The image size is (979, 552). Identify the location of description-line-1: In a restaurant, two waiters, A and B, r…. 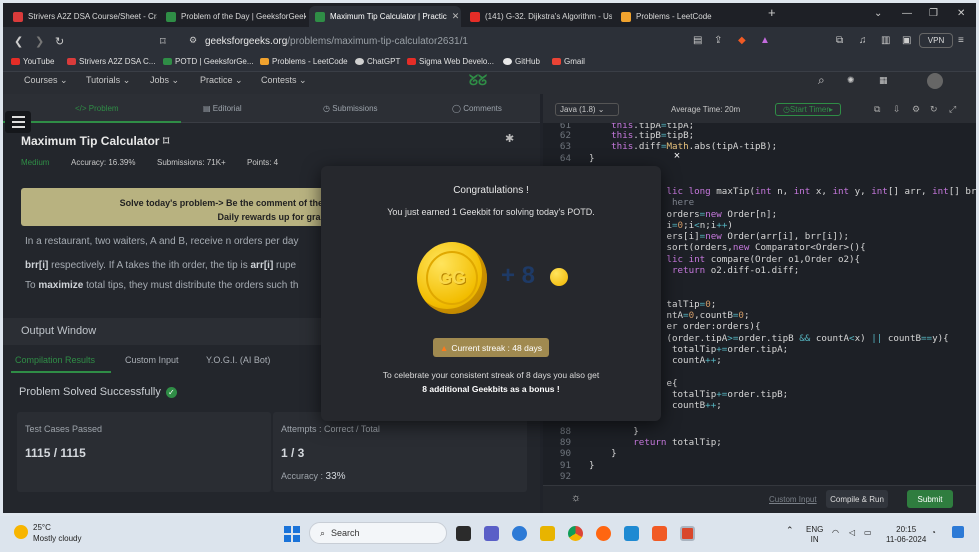
(162, 241).